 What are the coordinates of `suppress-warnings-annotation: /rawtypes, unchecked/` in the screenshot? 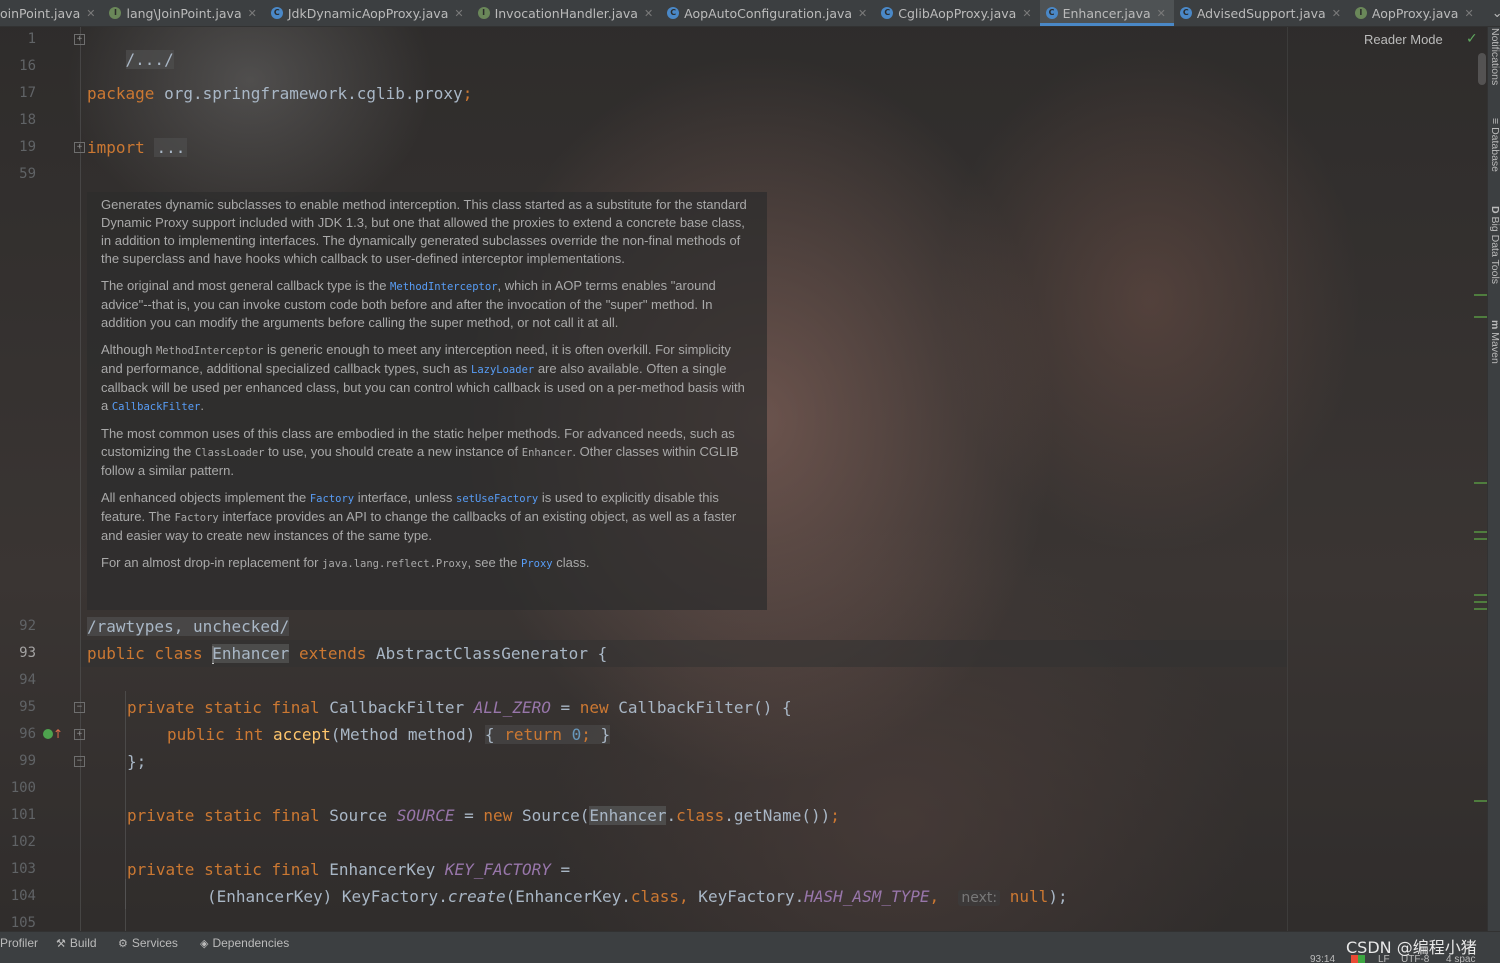 It's located at (188, 626).